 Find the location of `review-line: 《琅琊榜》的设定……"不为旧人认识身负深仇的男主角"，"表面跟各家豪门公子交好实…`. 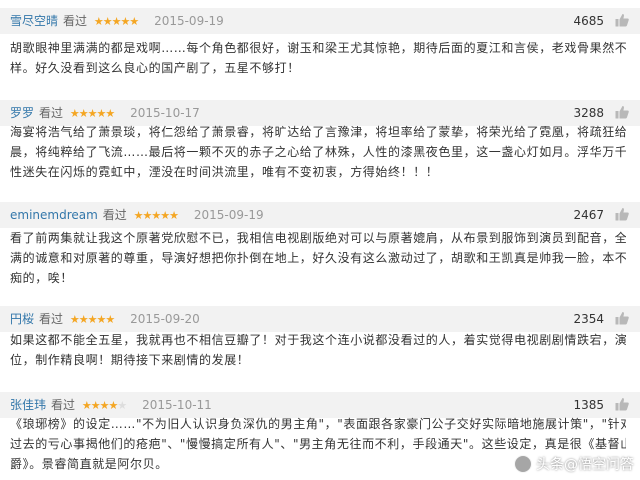

review-line: 《琅琊榜》的设定……"不为旧人认识身负深仇的男主角"，"表面跟各家豪门公子交好实… is located at coordinates (318, 424).